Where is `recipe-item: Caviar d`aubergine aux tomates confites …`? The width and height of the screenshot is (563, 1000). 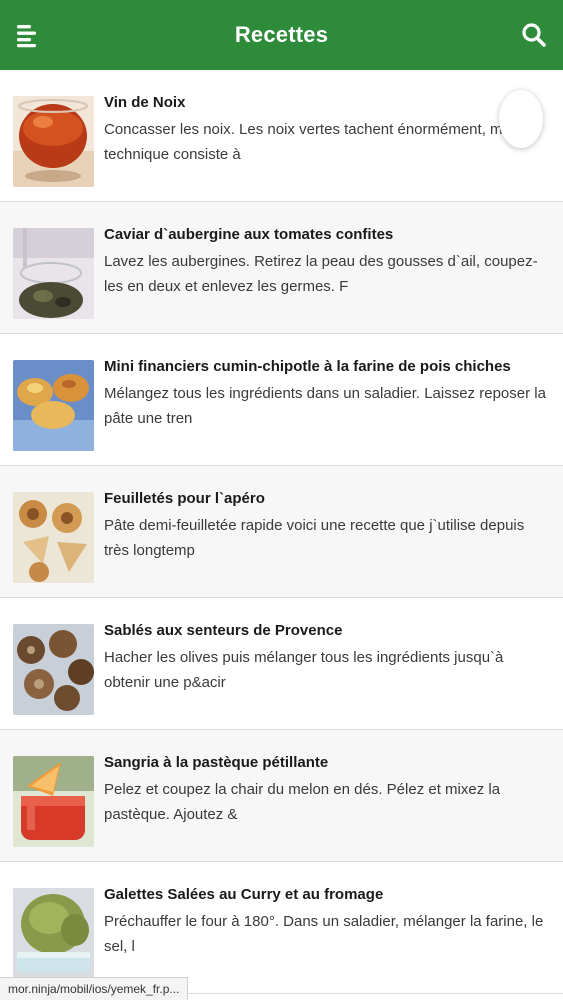 recipe-item: Caviar d`aubergine aux tomates confites … is located at coordinates (281, 268).